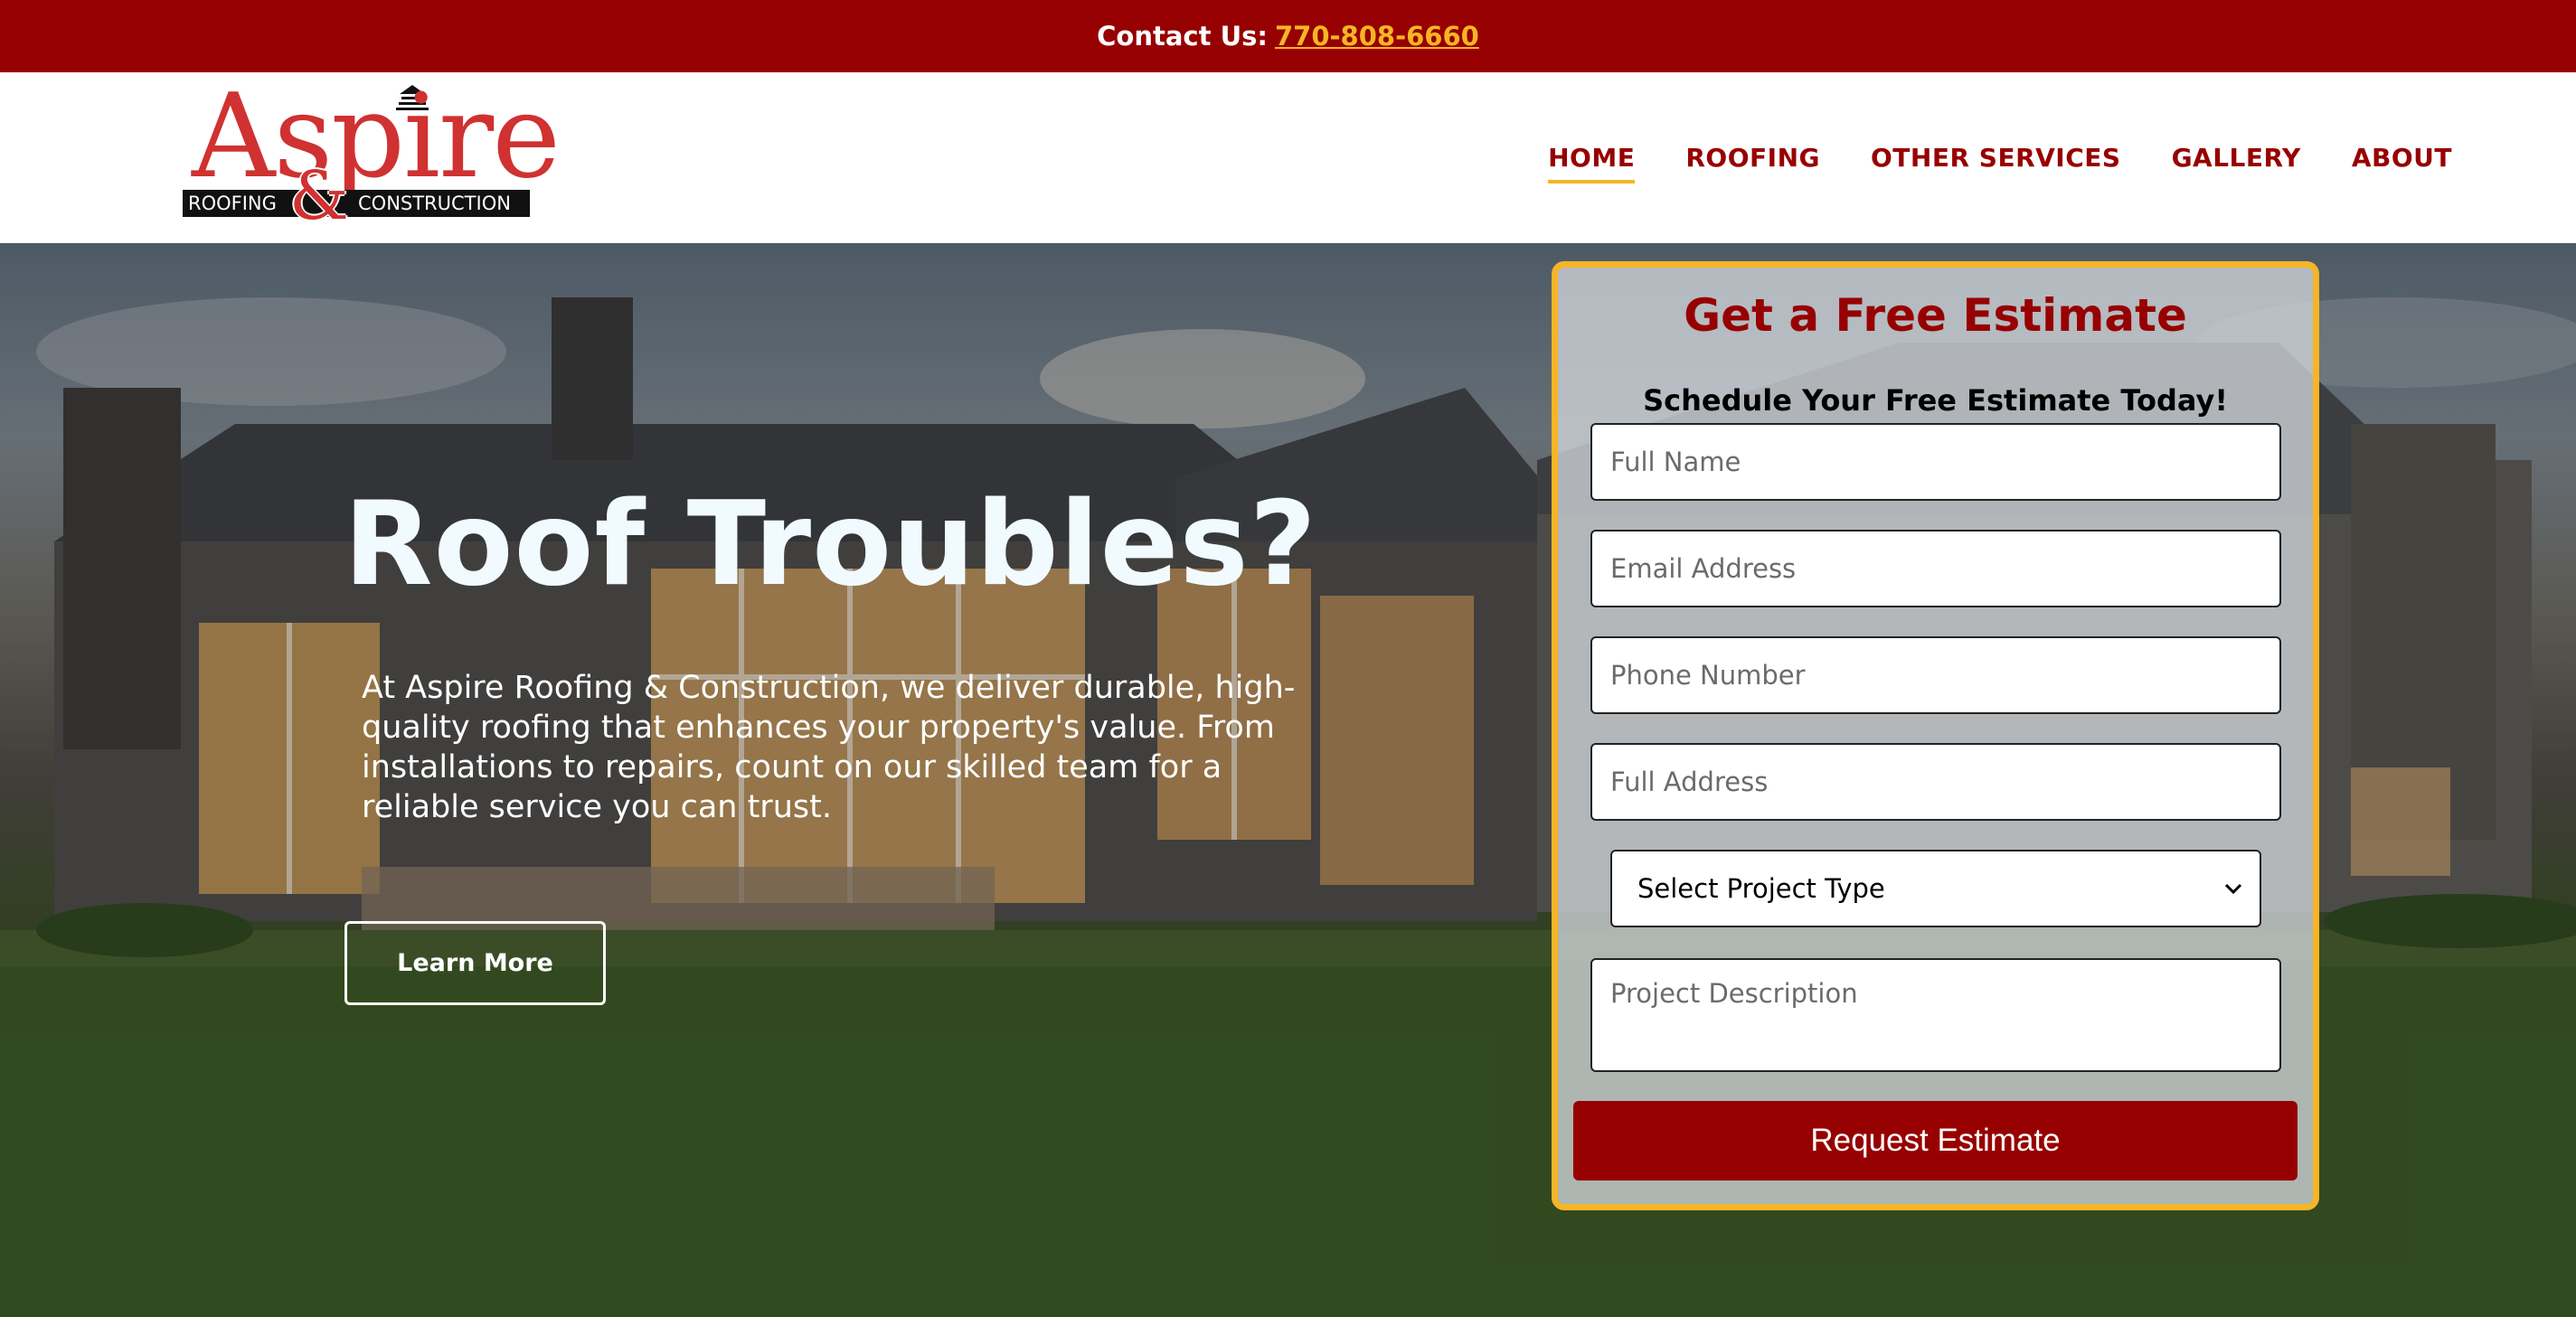  Describe the element at coordinates (1935, 1141) in the screenshot. I see `request-estimate-button: Request Estimate` at that location.